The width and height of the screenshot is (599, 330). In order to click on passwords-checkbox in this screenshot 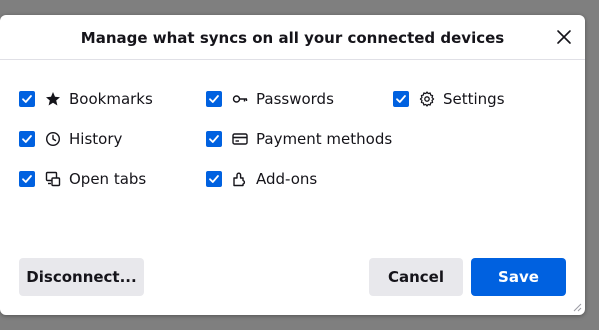, I will do `click(214, 99)`.